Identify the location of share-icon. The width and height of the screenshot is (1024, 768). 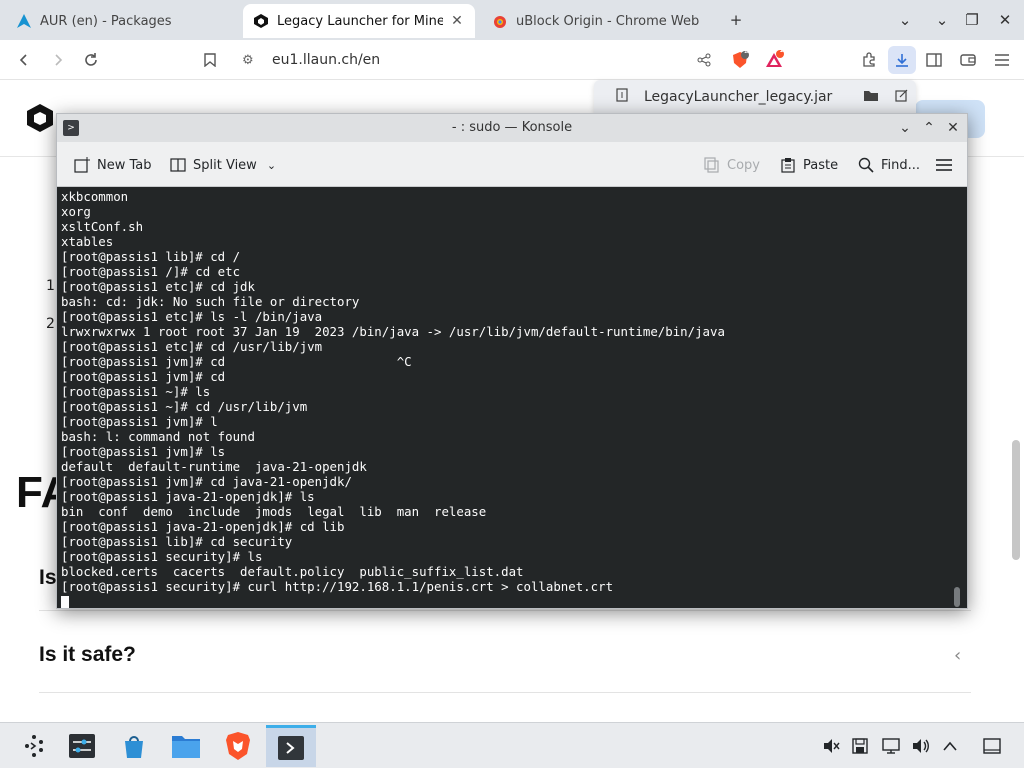
(704, 60).